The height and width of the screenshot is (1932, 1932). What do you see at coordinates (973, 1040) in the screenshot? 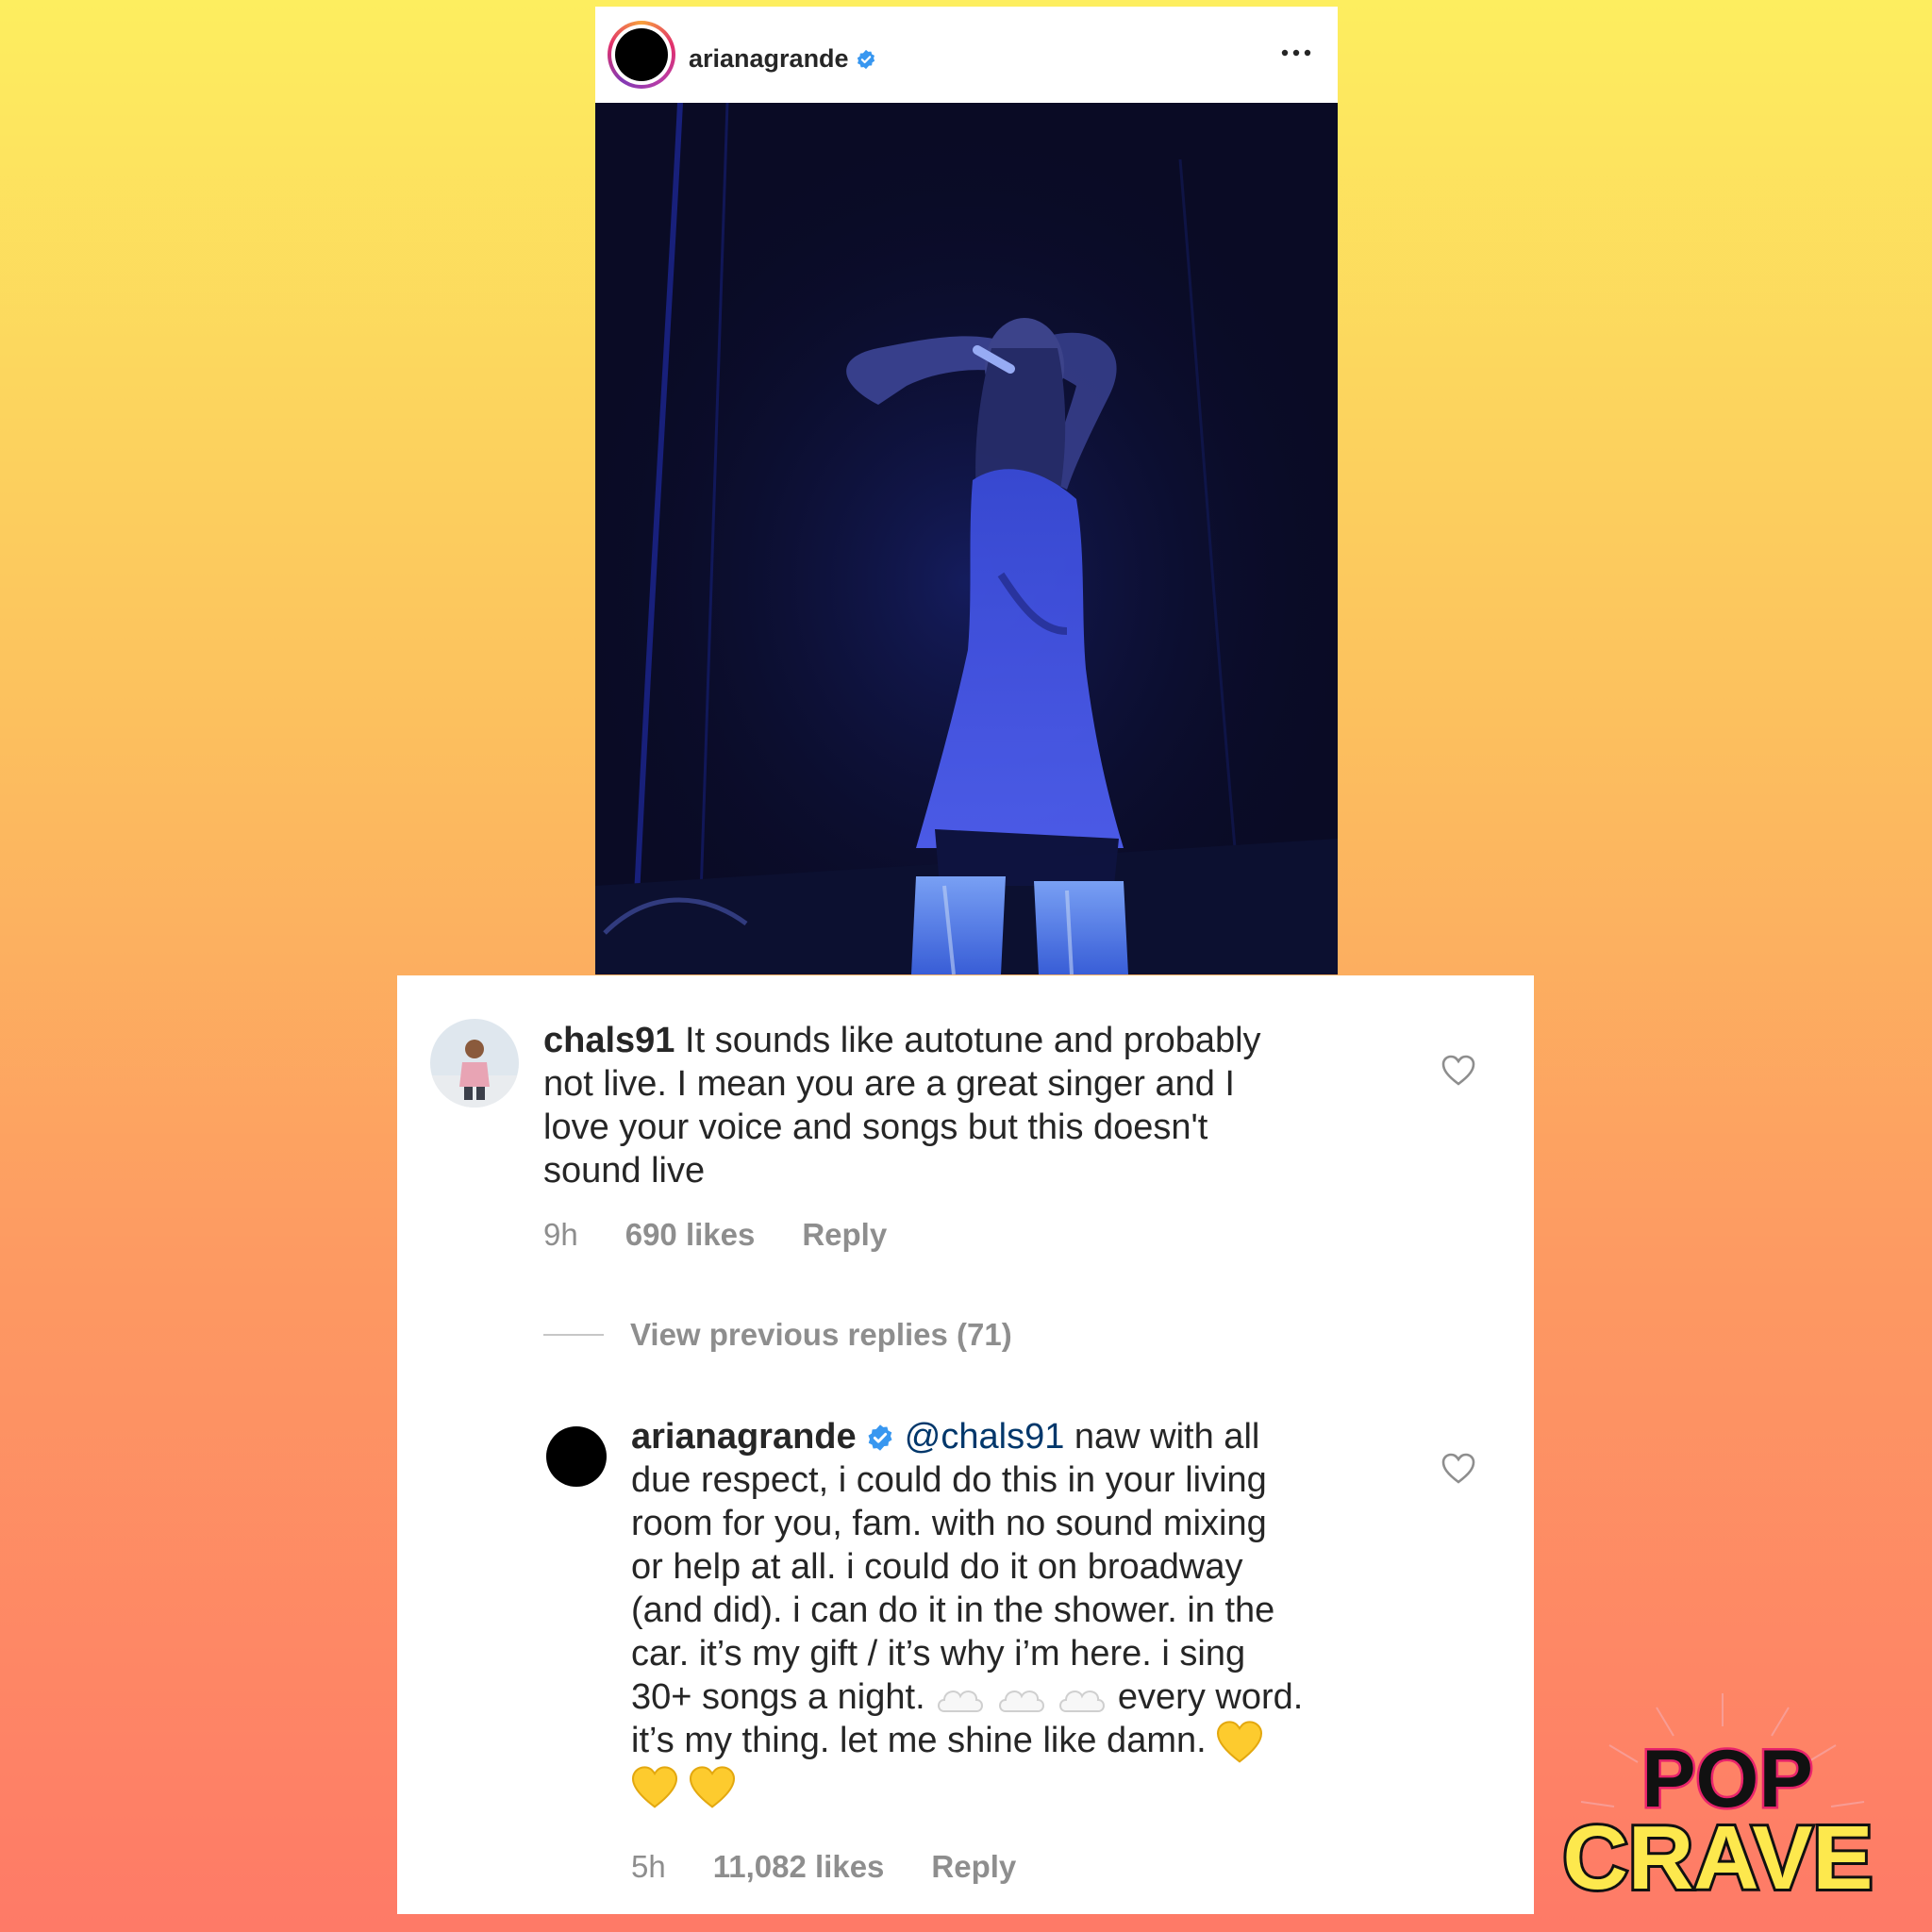
I see `comment-line: It sounds like autotune and probably` at bounding box center [973, 1040].